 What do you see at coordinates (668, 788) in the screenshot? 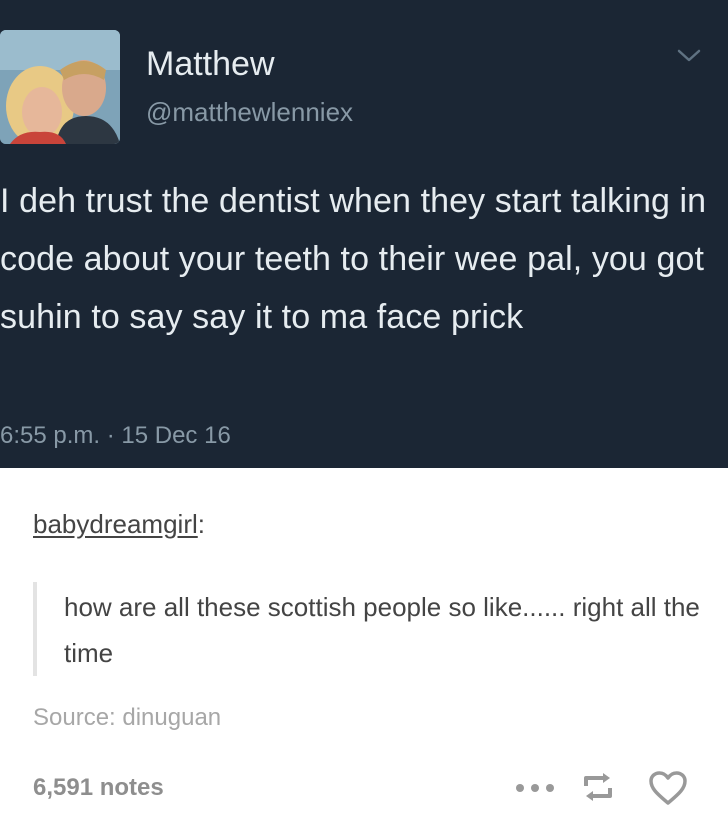
I see `heart-icon` at bounding box center [668, 788].